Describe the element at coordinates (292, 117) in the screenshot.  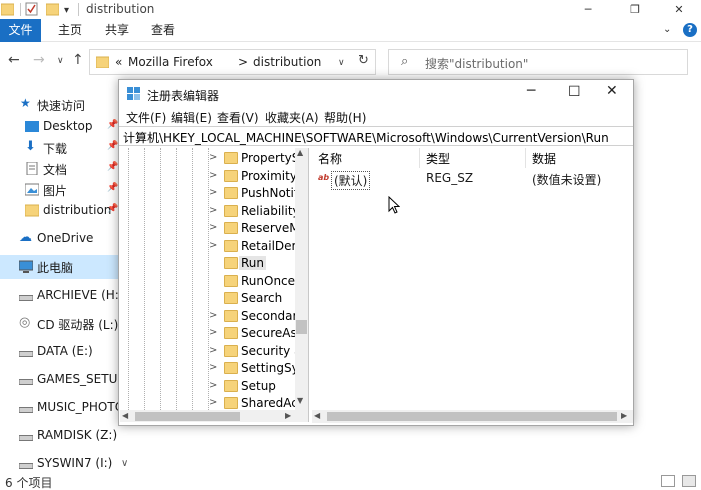
I see `menu-favorites: 收藏夹(A)` at that location.